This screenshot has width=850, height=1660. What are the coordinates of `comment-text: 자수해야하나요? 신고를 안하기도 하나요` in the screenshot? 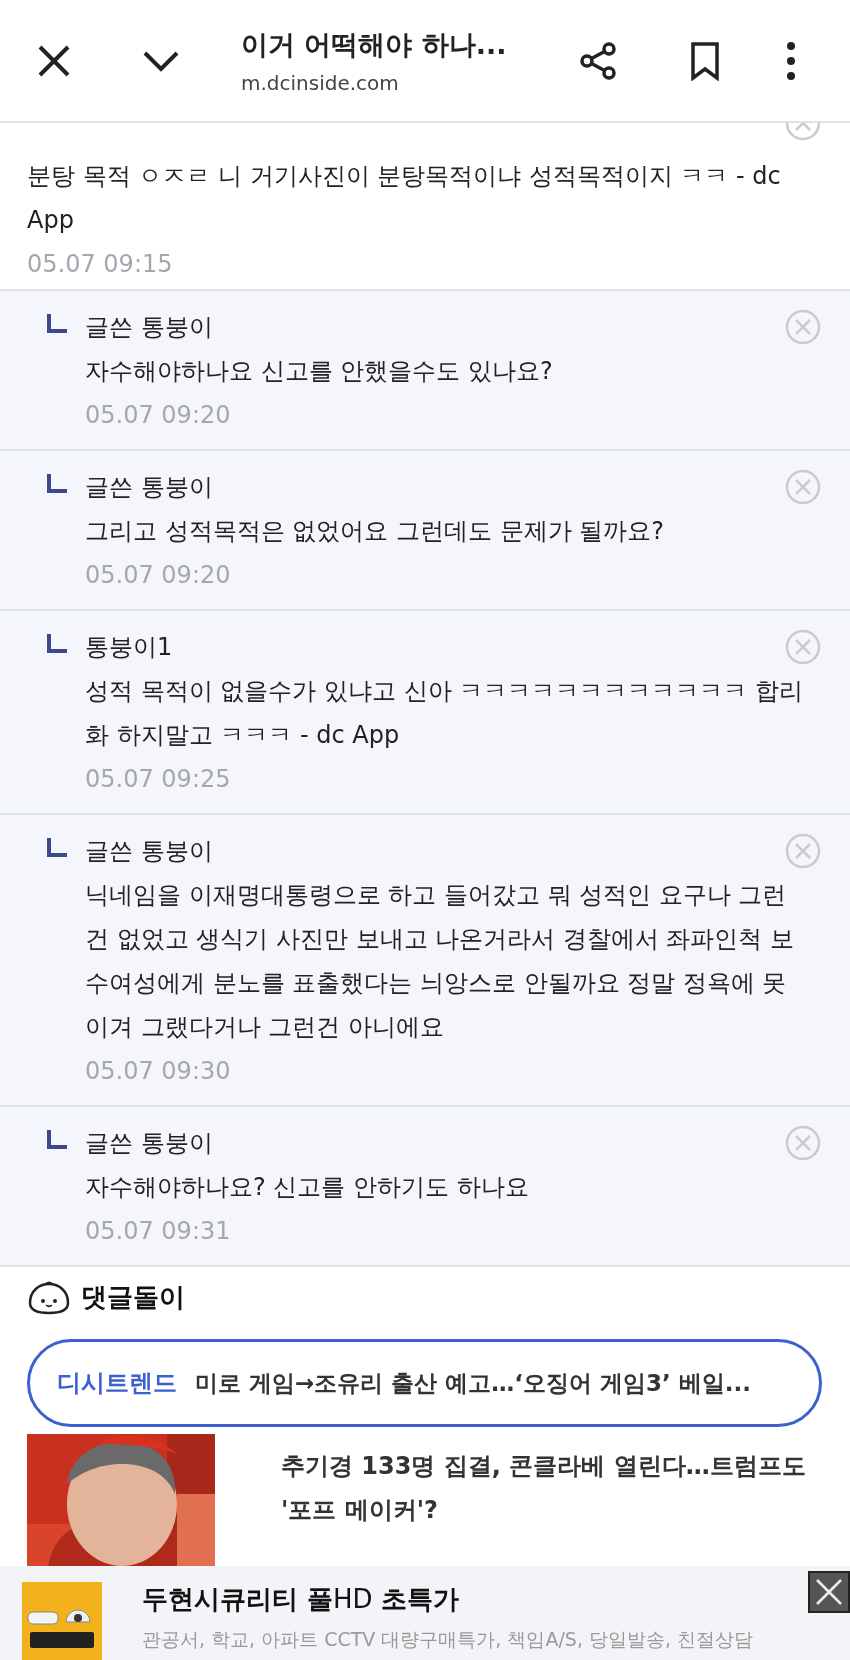 It's located at (307, 1187).